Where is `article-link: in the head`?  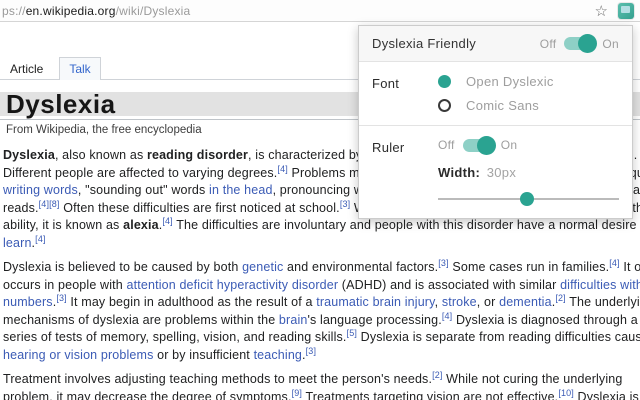
article-link: in the head is located at coordinates (241, 190).